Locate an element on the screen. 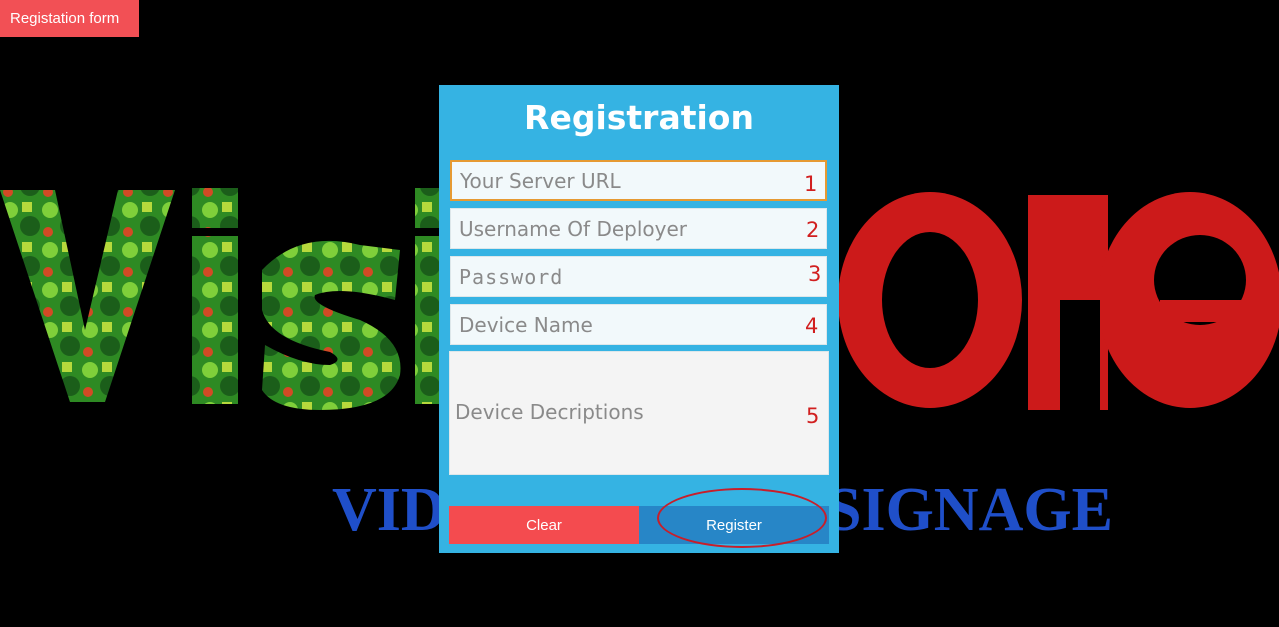  username-input is located at coordinates (638, 228).